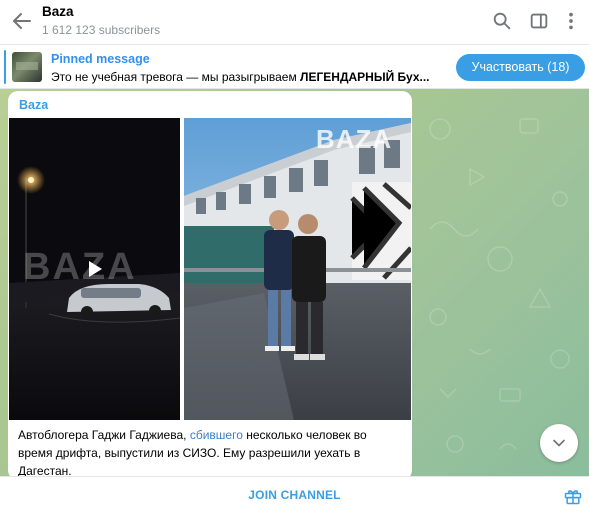  I want to click on sidebar-toggle-icon, so click(539, 21).